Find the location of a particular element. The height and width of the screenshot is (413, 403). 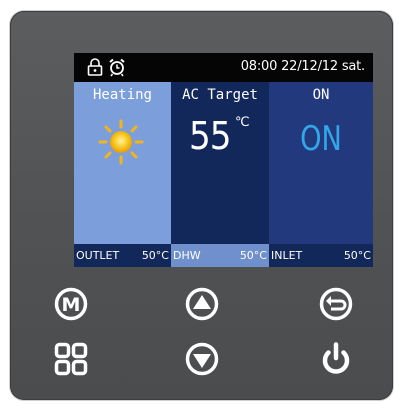

status-bar: 08:00 22/12/12 sat. is located at coordinates (223, 67).